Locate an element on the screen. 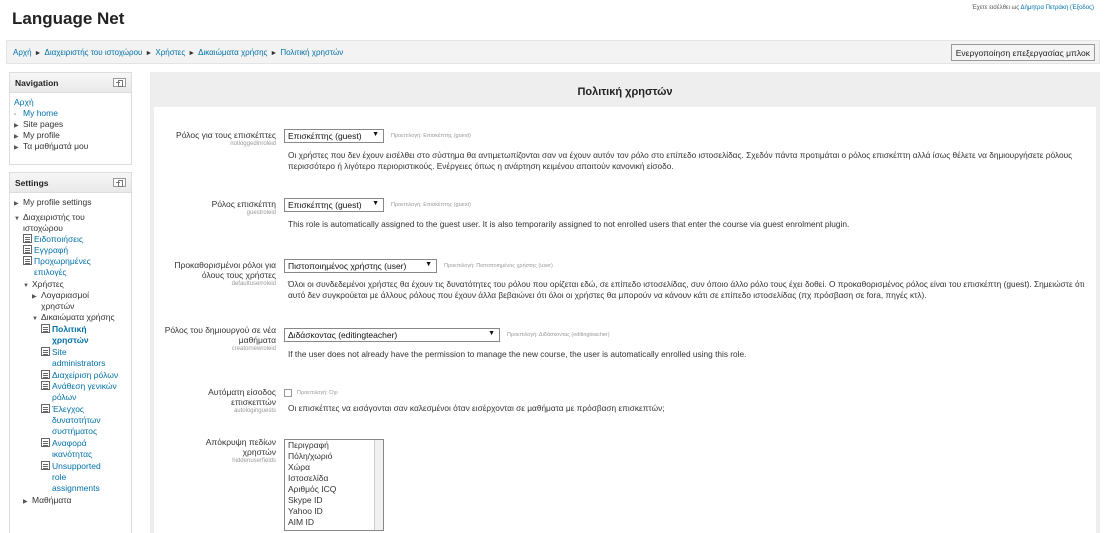  setting-key: guestroleid is located at coordinates (261, 213).